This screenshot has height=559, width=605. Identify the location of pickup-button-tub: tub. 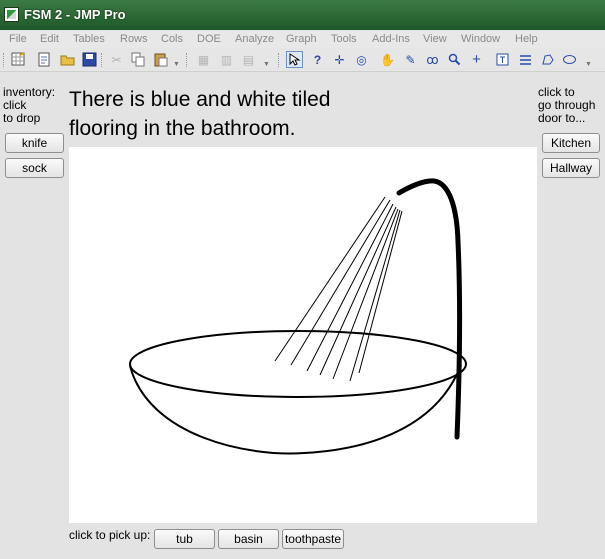
(184, 539).